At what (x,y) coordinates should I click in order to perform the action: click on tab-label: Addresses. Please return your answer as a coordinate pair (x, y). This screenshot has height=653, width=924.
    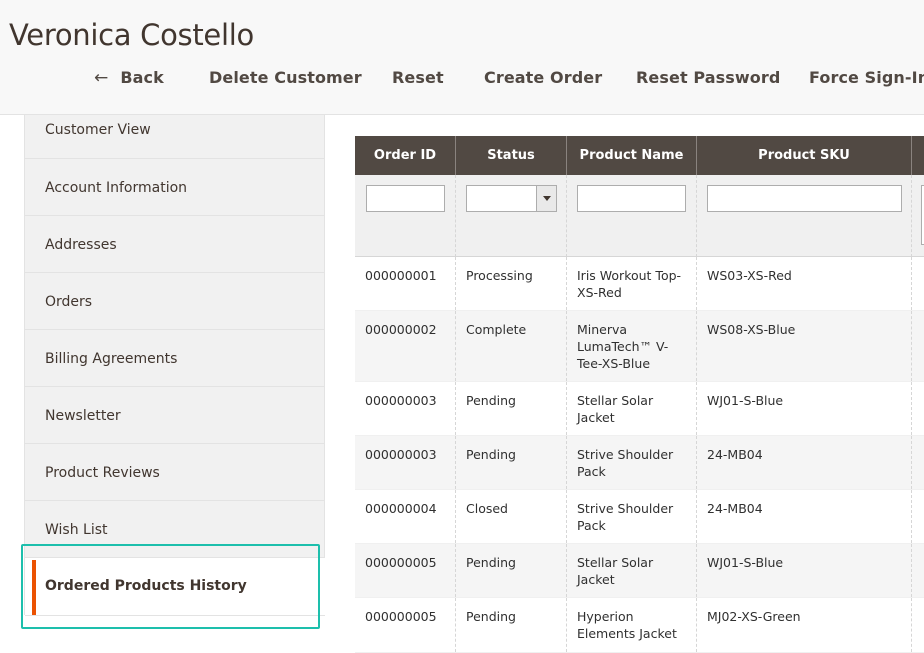
    Looking at the image, I should click on (81, 245).